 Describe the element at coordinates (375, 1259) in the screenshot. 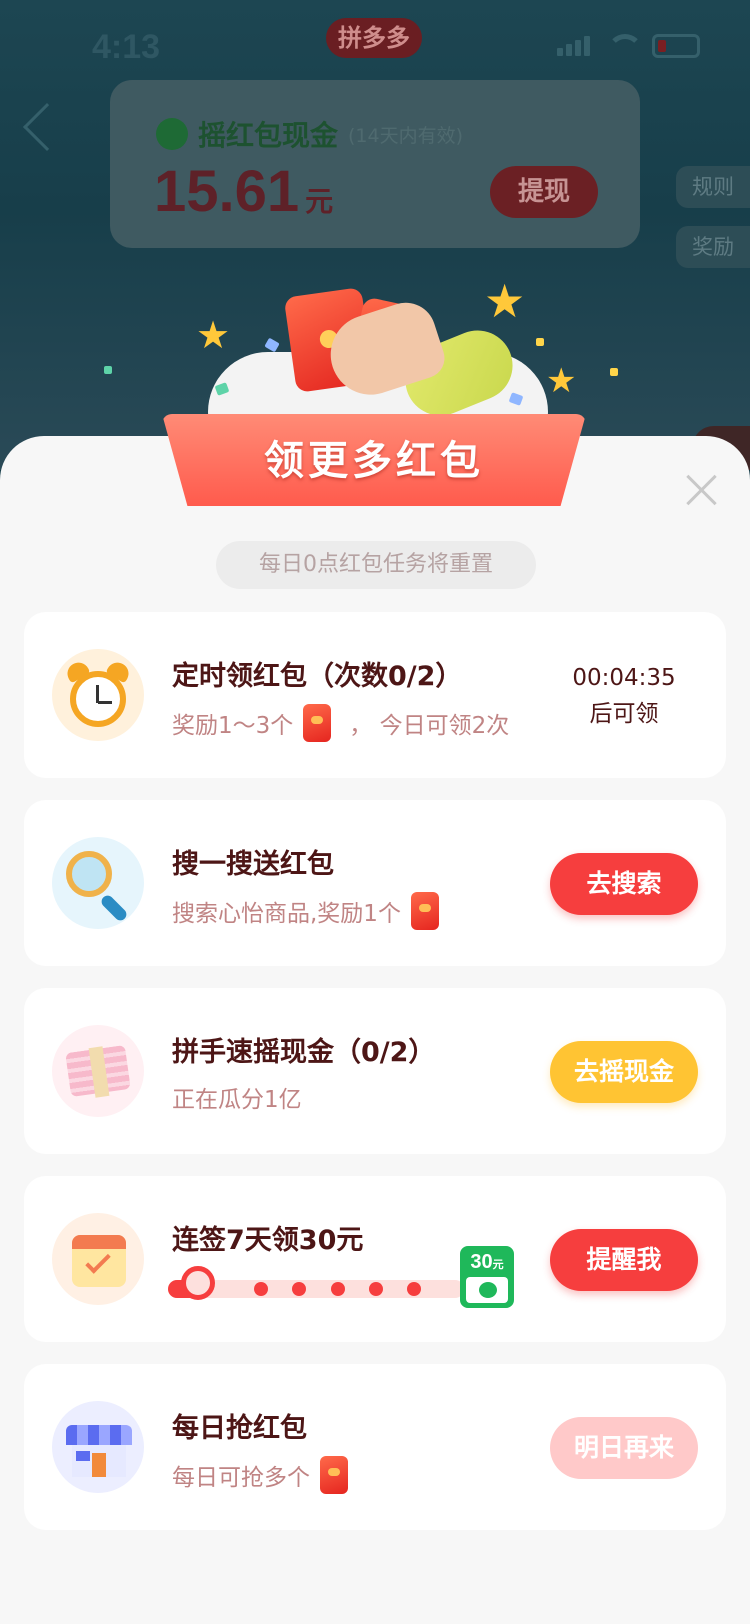

I see `task-card-signin: 连签7天领30元 30元 提醒我` at that location.